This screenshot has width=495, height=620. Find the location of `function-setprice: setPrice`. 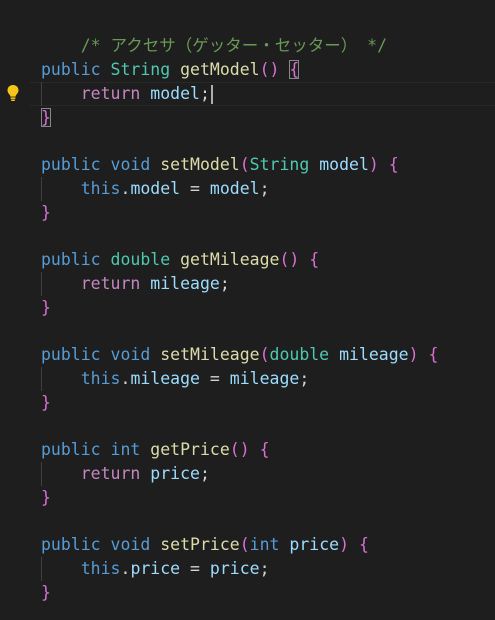

function-setprice: setPrice is located at coordinates (200, 544).